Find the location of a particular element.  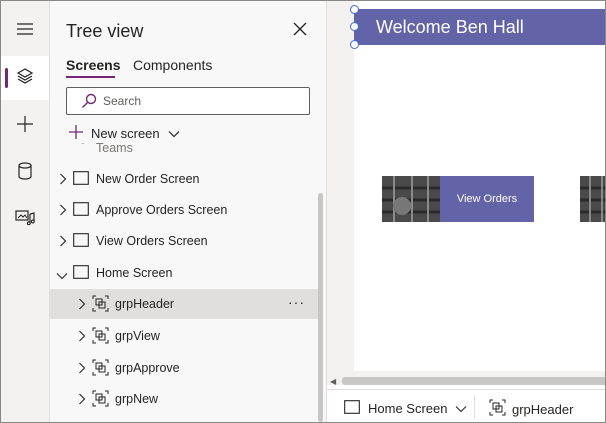

left-rail is located at coordinates (25, 211).